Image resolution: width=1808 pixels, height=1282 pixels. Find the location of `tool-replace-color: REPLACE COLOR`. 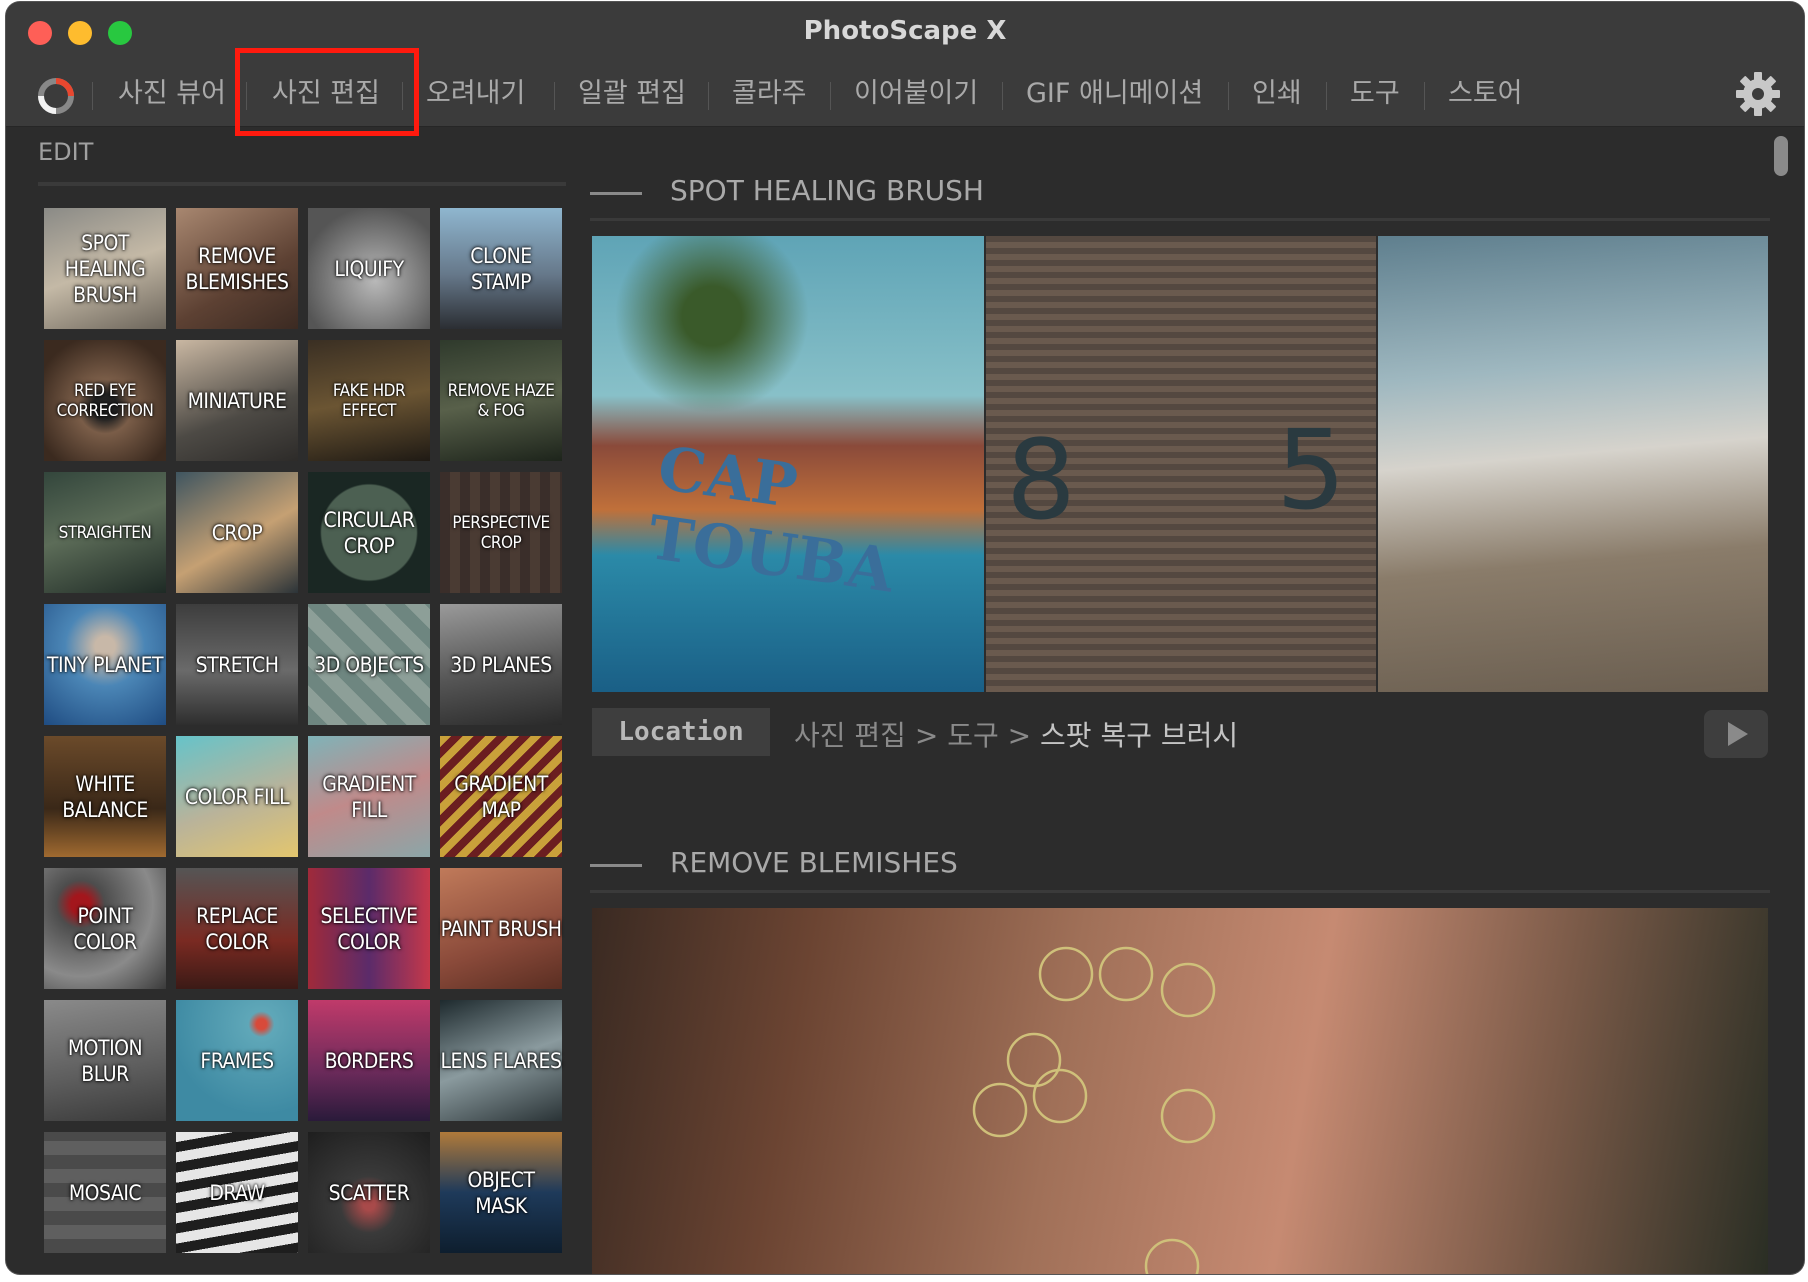

tool-replace-color: REPLACE COLOR is located at coordinates (237, 928).